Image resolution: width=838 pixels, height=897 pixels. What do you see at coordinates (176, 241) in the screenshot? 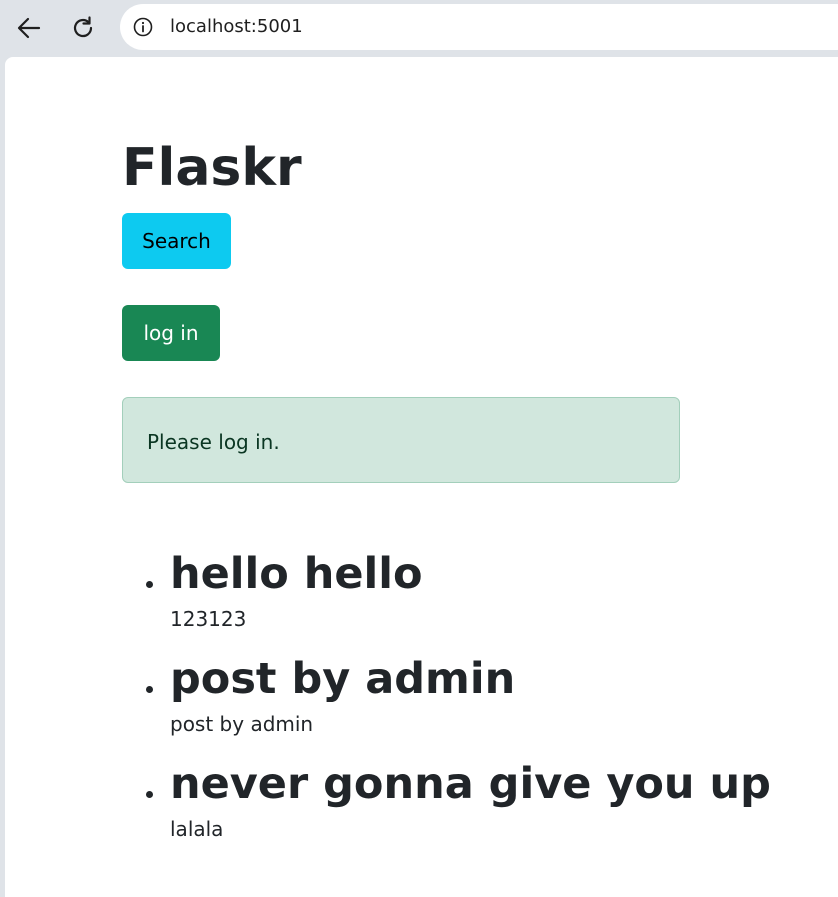
I see `search-button: Search` at bounding box center [176, 241].